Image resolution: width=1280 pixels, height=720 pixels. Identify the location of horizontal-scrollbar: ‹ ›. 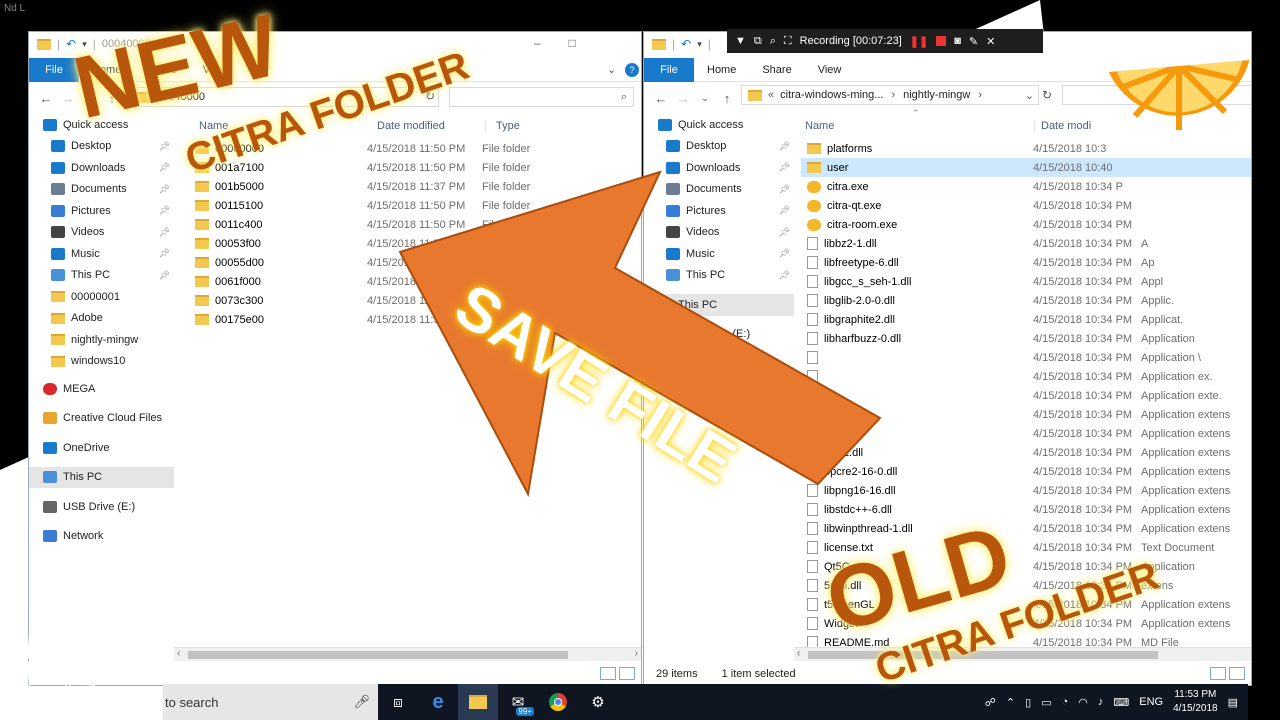
(407, 654).